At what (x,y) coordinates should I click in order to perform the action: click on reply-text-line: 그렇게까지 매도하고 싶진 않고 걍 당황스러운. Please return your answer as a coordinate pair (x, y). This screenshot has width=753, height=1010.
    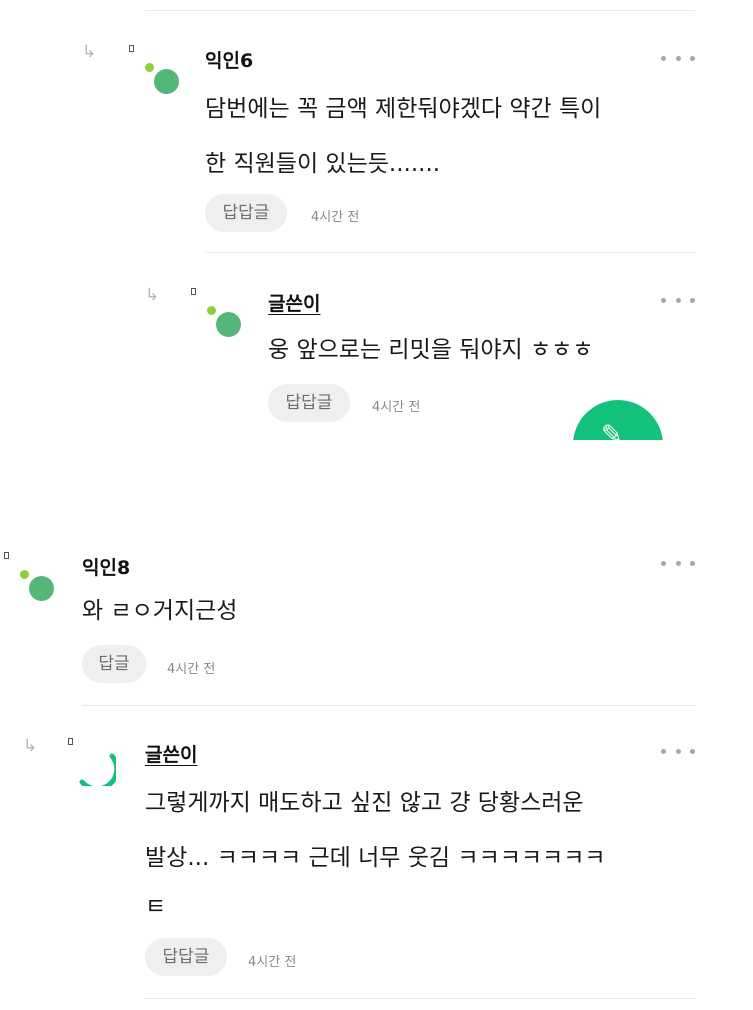
    Looking at the image, I should click on (364, 803).